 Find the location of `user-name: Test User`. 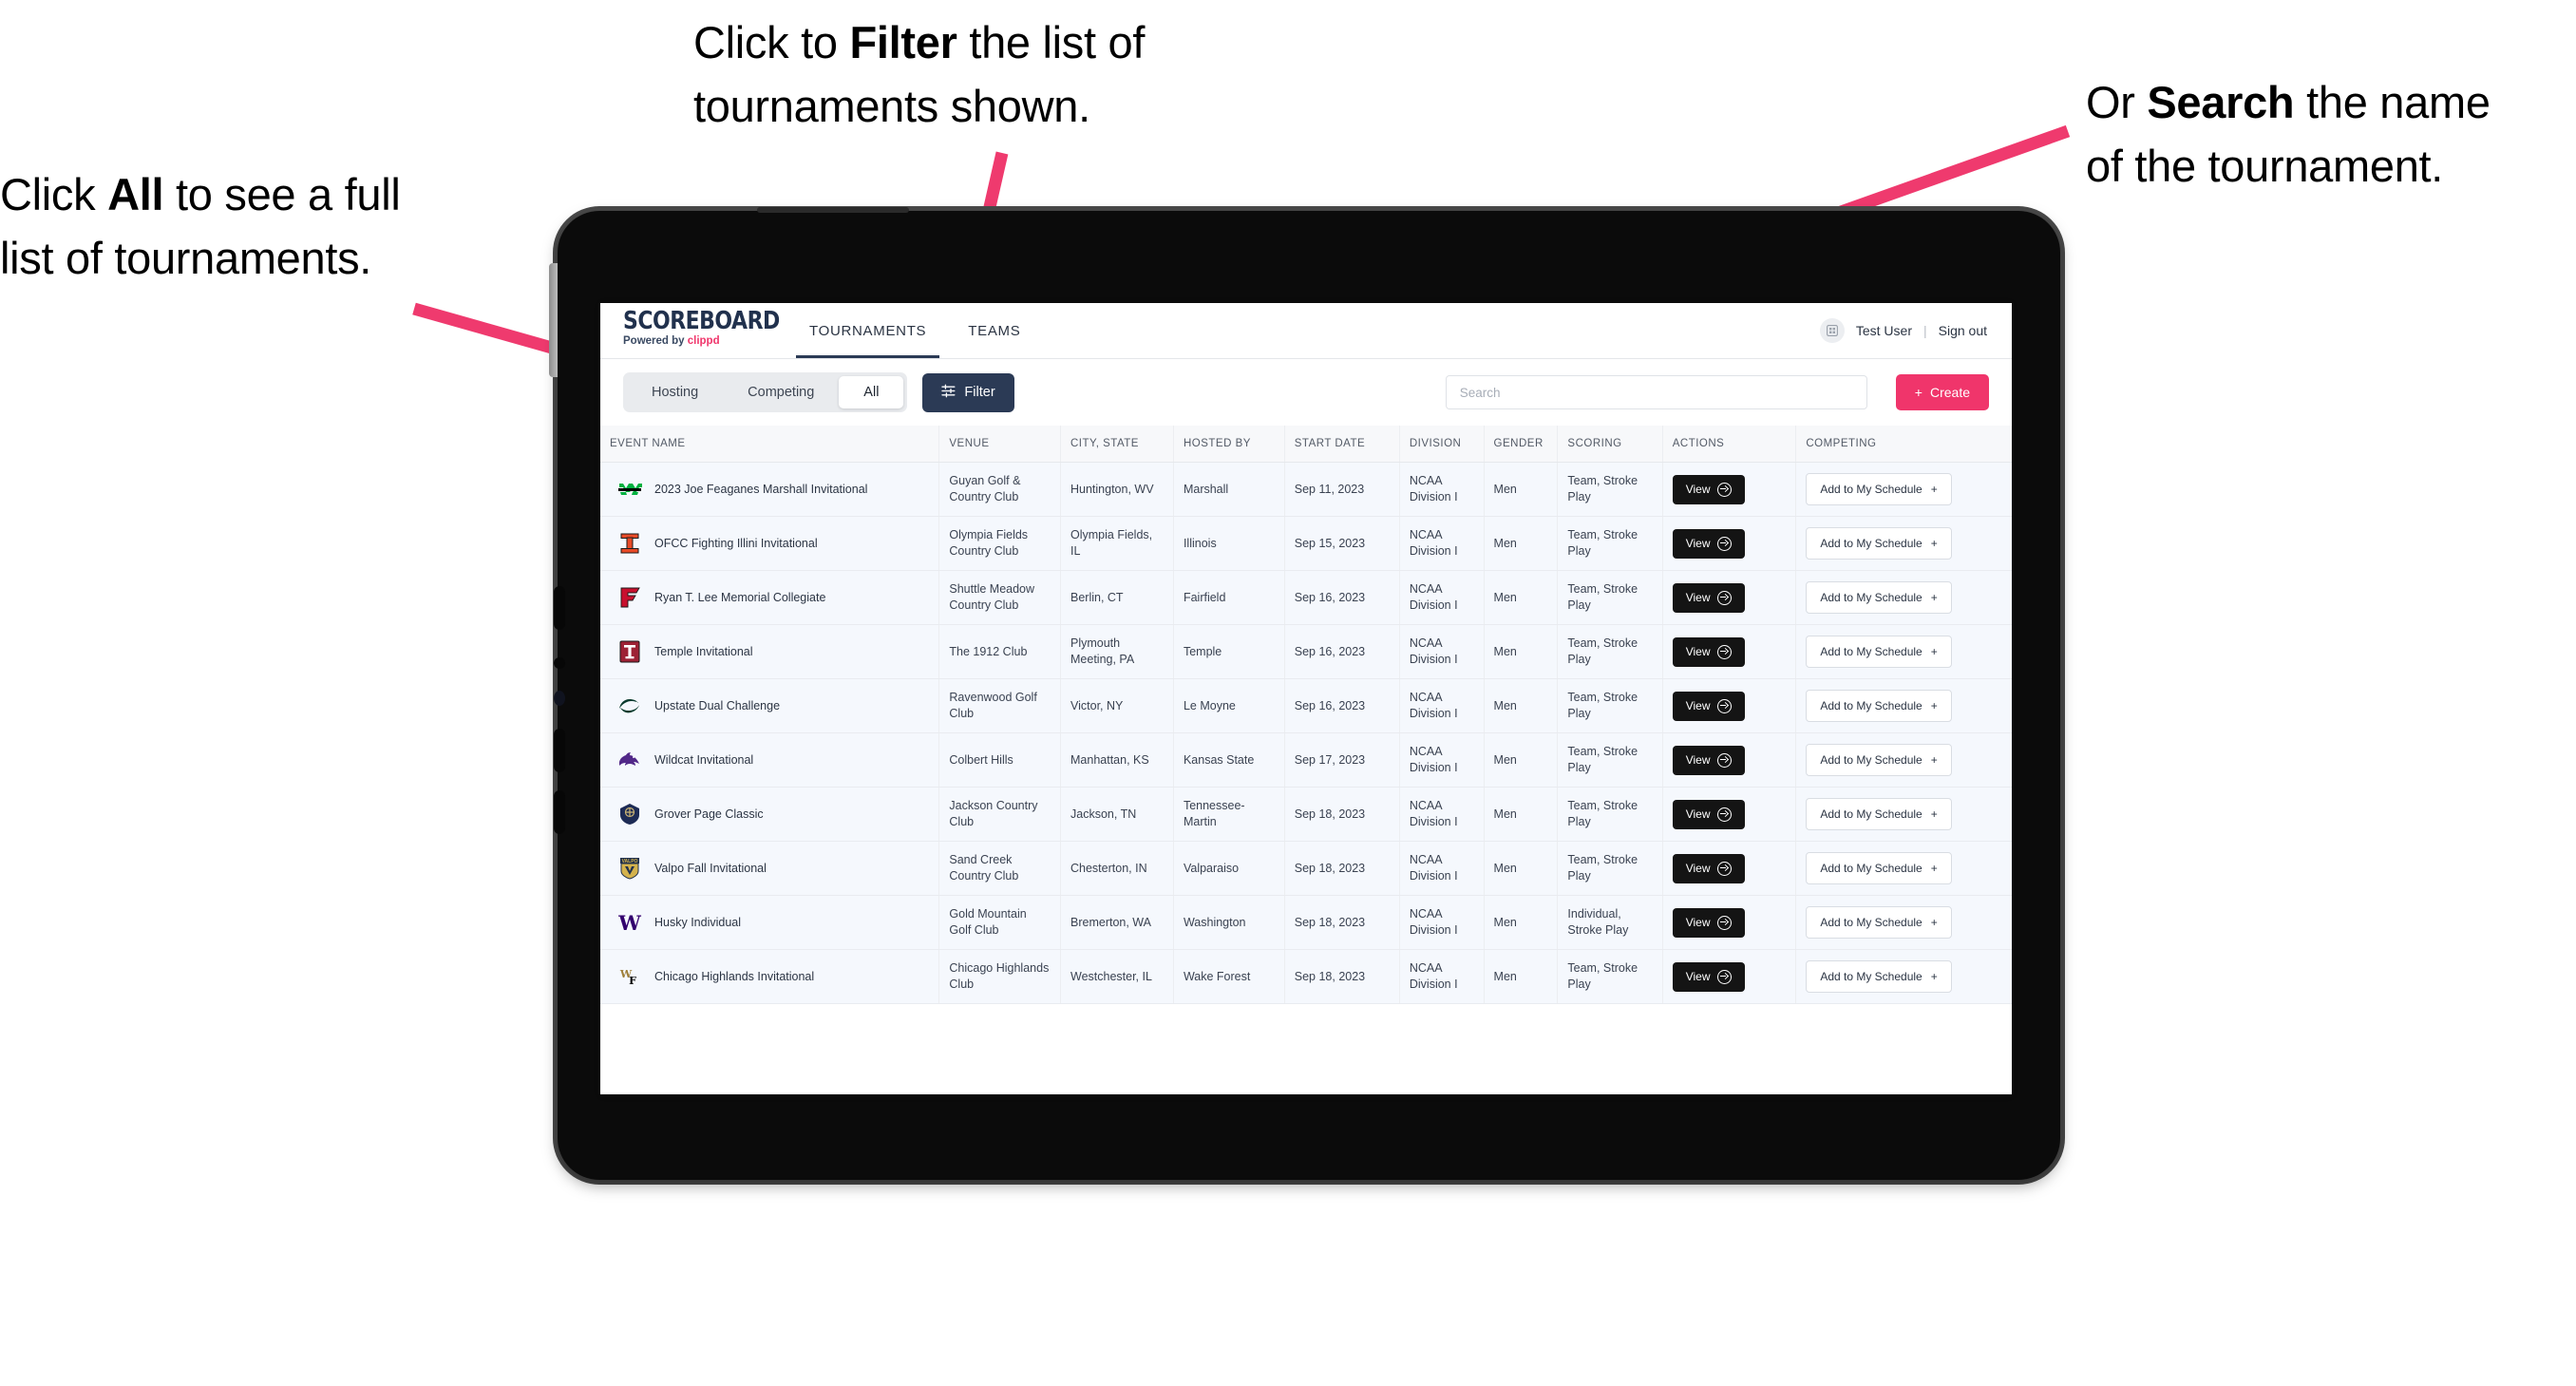

user-name: Test User is located at coordinates (1884, 330).